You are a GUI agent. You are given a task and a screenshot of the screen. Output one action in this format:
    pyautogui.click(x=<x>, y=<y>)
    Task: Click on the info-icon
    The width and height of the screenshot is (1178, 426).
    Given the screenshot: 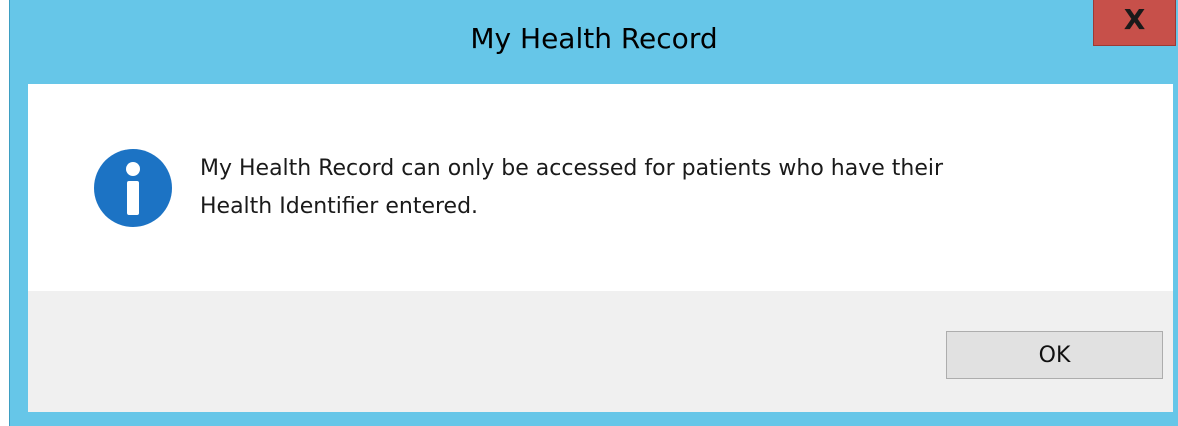 What is the action you would take?
    pyautogui.click(x=133, y=188)
    